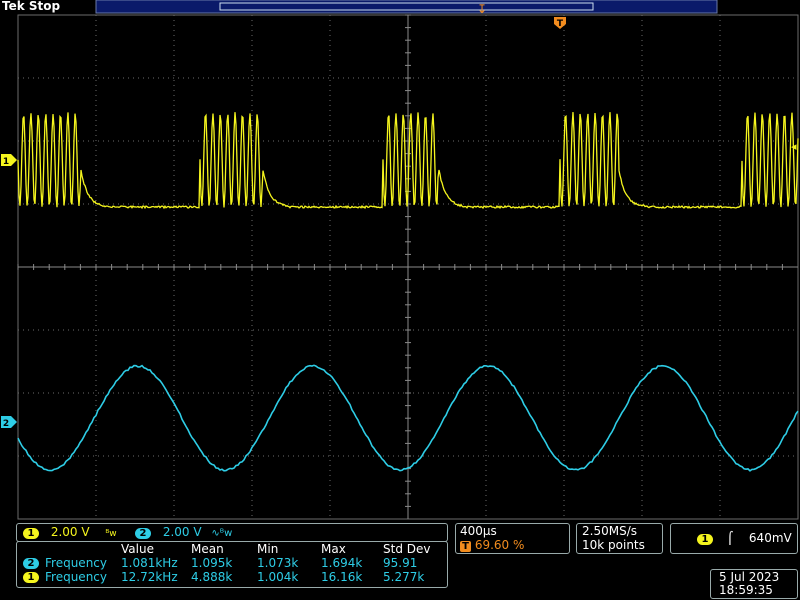 Image resolution: width=800 pixels, height=600 pixels. What do you see at coordinates (500, 545) in the screenshot?
I see `trigger-position-value: 69.60 %` at bounding box center [500, 545].